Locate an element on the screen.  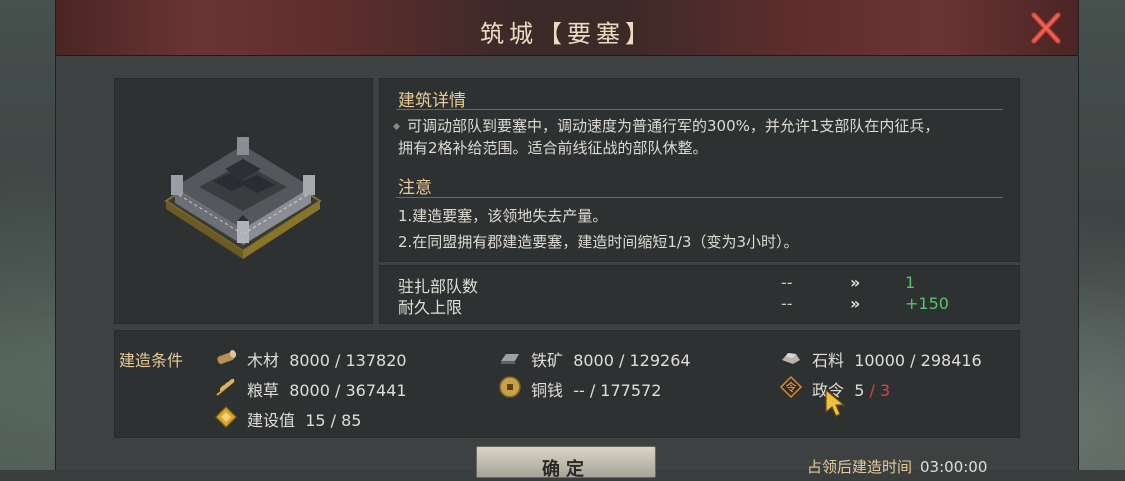
building-stats-panel: 驻扎部队数 -- » 1 耐久上限 -- » +150 is located at coordinates (699, 294).